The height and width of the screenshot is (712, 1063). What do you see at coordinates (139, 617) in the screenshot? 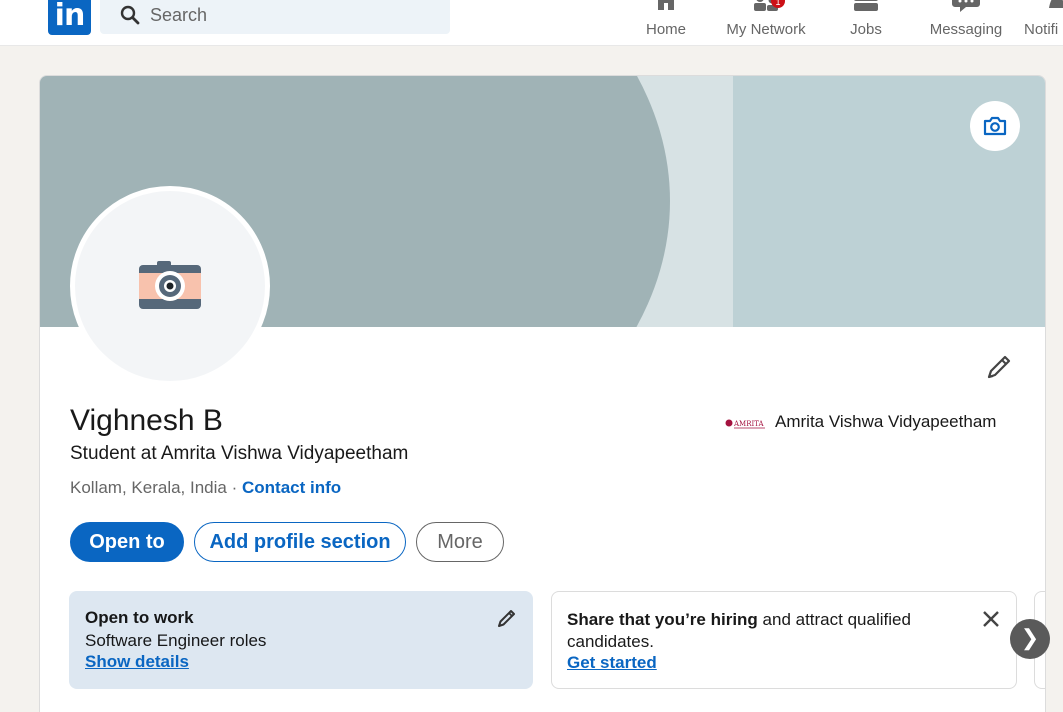
I see `open-to-work-title: Open to work` at bounding box center [139, 617].